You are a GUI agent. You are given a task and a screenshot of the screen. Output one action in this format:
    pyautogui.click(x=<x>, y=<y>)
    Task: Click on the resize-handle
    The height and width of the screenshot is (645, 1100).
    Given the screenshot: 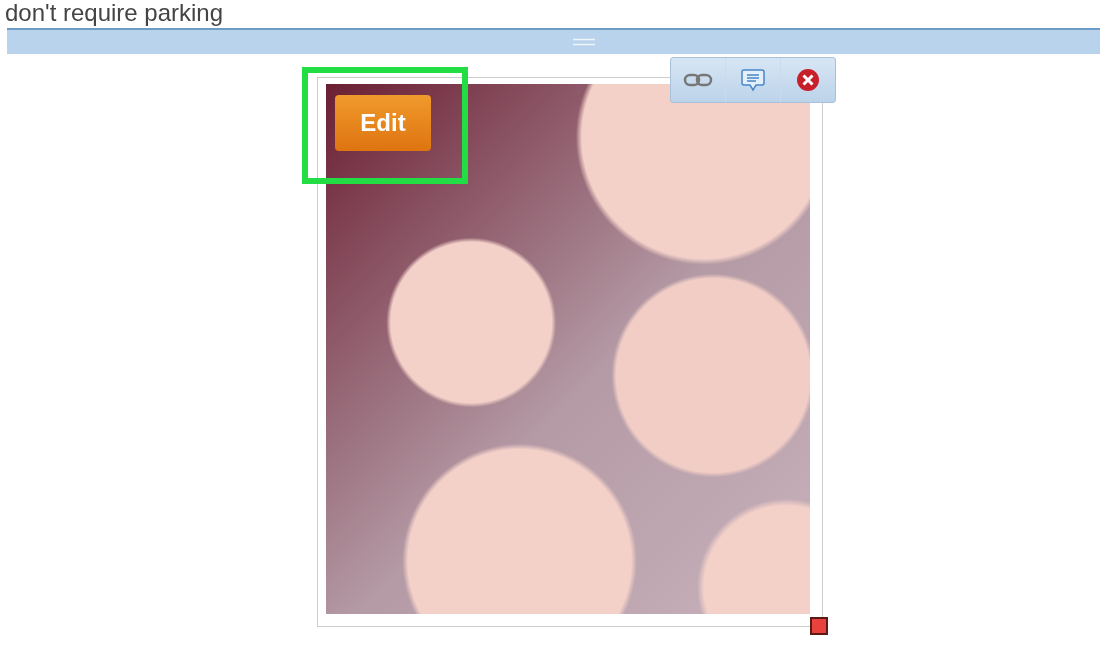 What is the action you would take?
    pyautogui.click(x=819, y=626)
    